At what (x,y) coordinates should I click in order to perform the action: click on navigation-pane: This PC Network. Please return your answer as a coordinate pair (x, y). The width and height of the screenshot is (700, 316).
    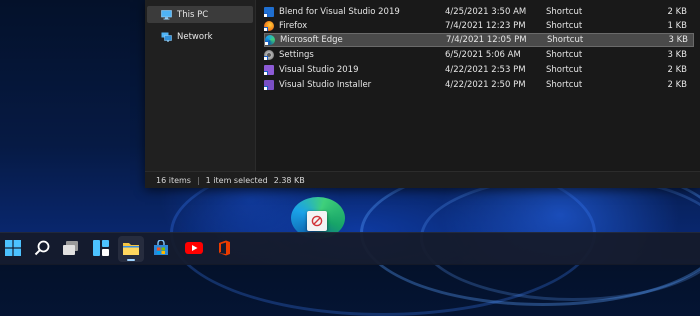
    Looking at the image, I should click on (200, 85).